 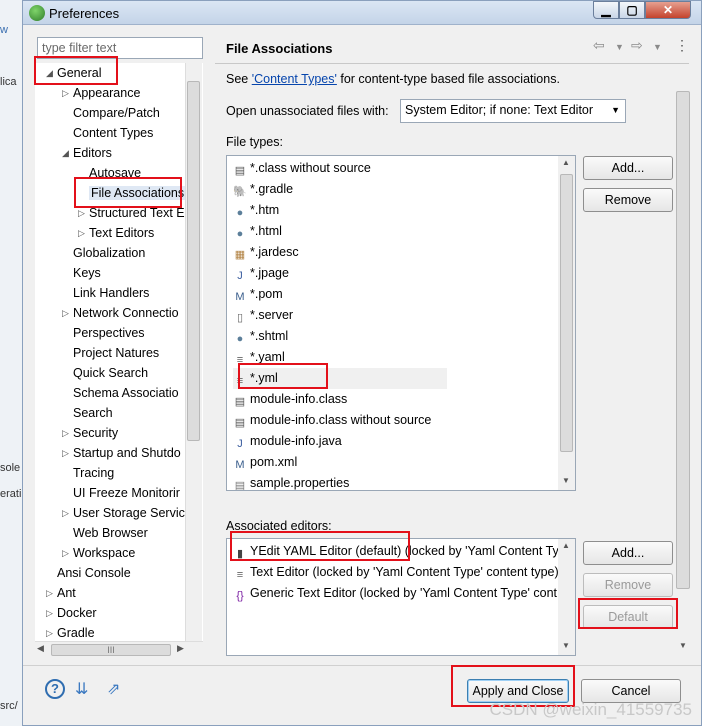 What do you see at coordinates (70, 633) in the screenshot?
I see `tree-item: ▷ Gradle` at bounding box center [70, 633].